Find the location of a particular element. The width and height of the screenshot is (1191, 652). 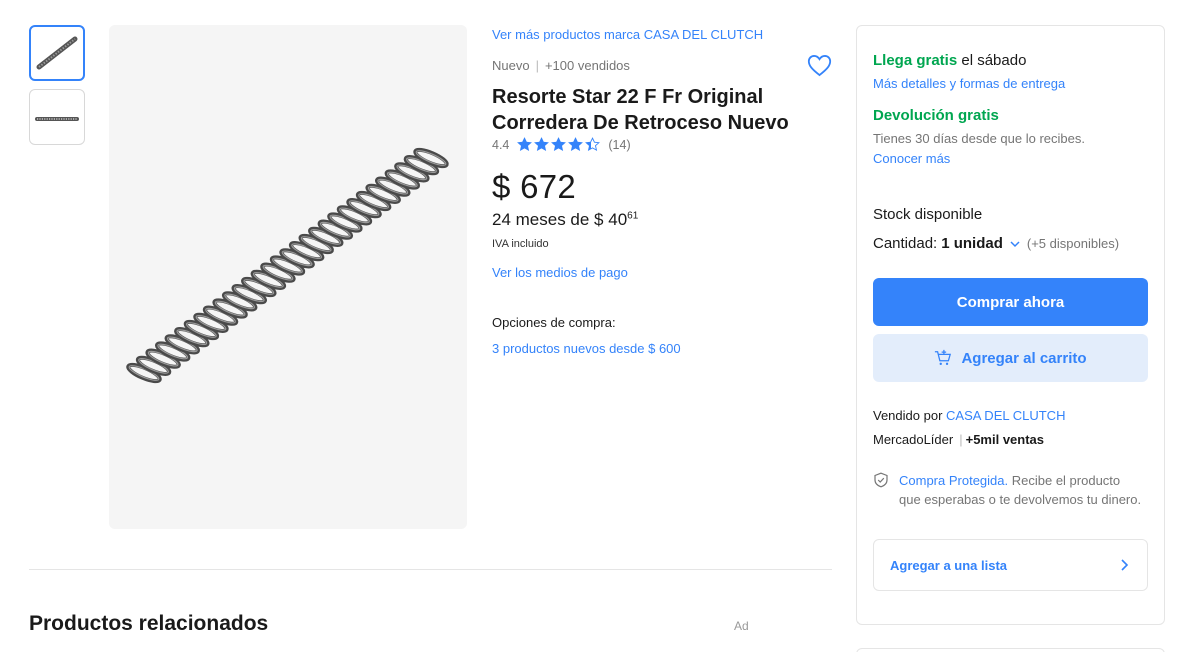

sold-count: +100 vendidos is located at coordinates (587, 65).